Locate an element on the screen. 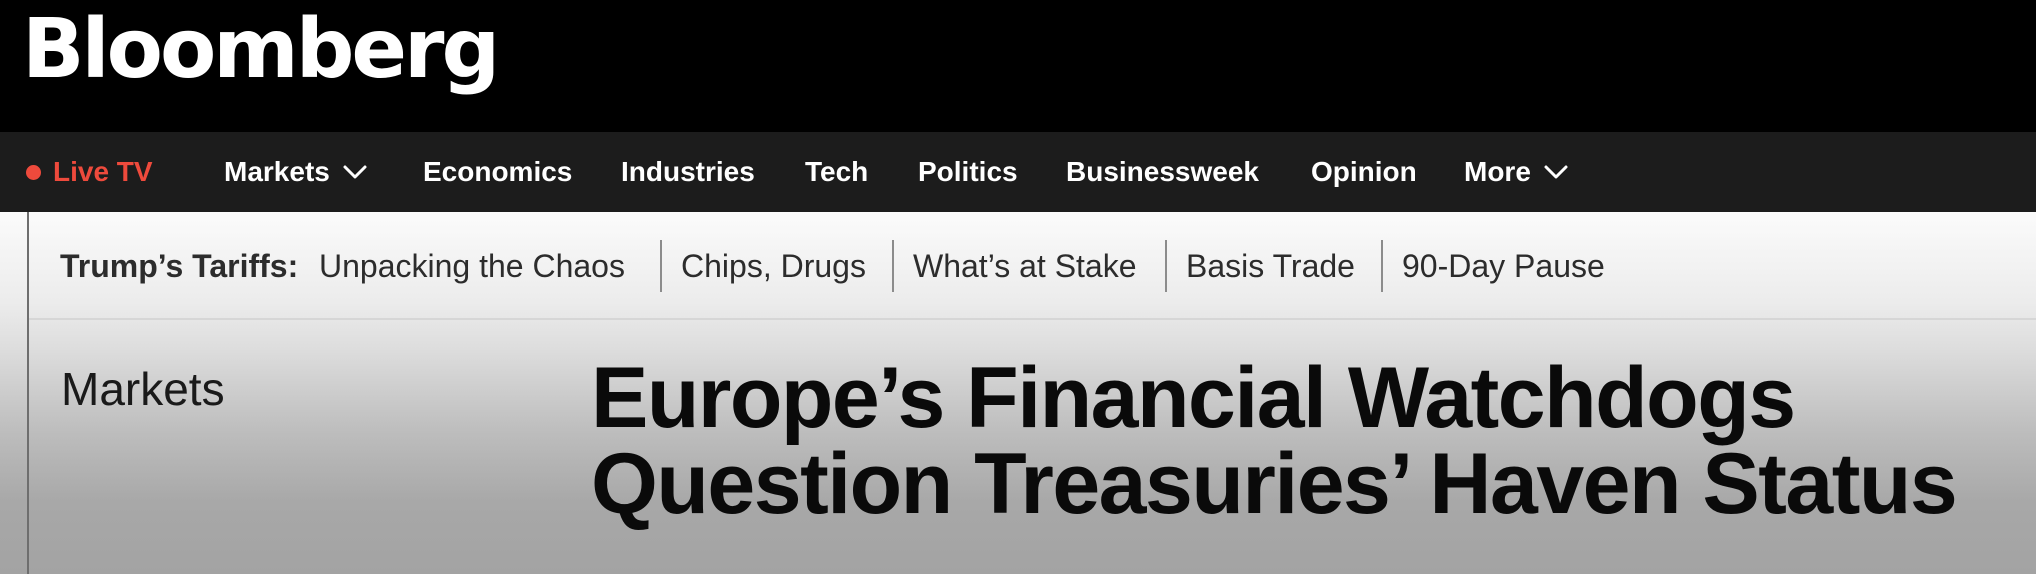 The image size is (2036, 574). nav-item-more: More is located at coordinates (1516, 172).